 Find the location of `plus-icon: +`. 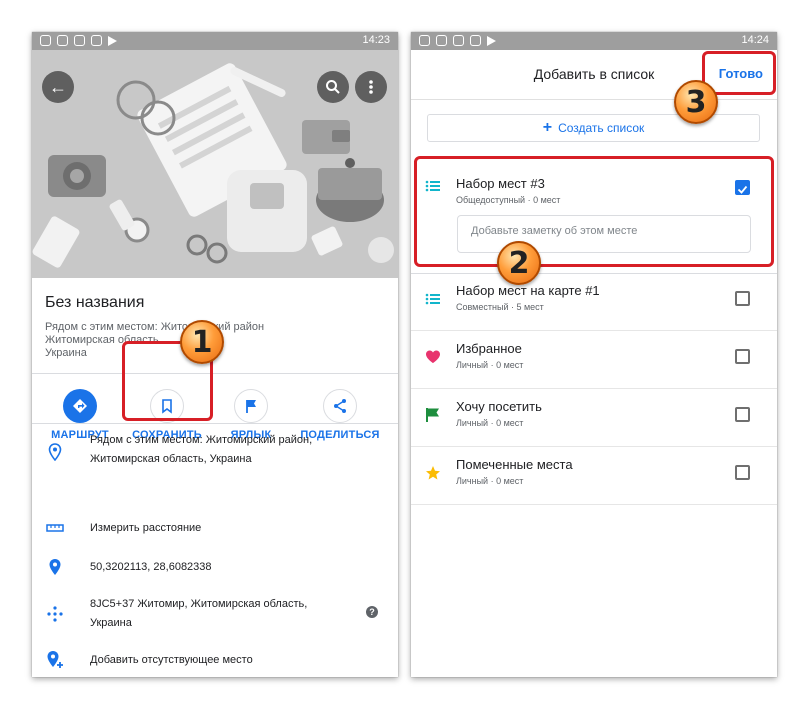

plus-icon: + is located at coordinates (547, 127).